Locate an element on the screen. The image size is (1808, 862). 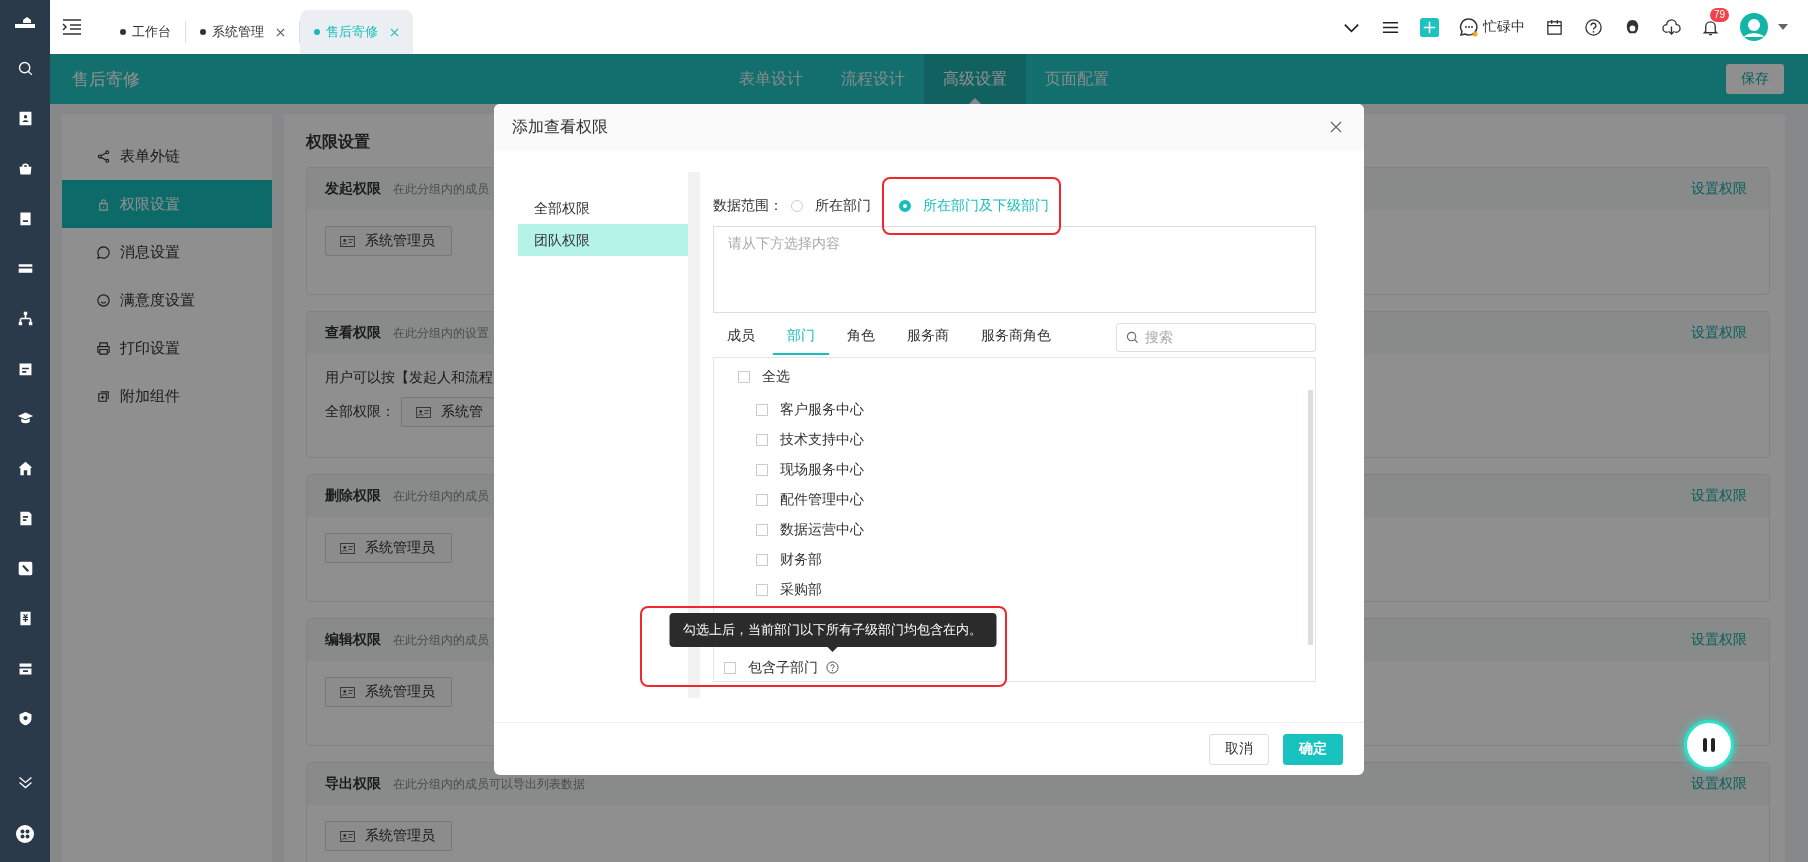
department-label: 客户服务中心 is located at coordinates (822, 410).